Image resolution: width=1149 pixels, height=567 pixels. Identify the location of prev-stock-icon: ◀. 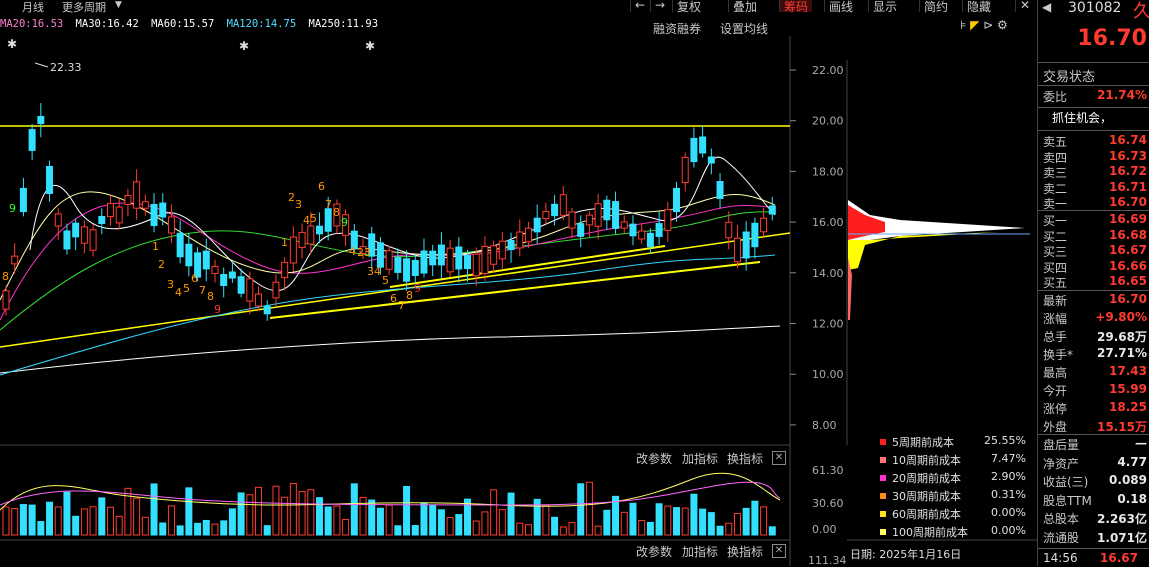
(1046, 7).